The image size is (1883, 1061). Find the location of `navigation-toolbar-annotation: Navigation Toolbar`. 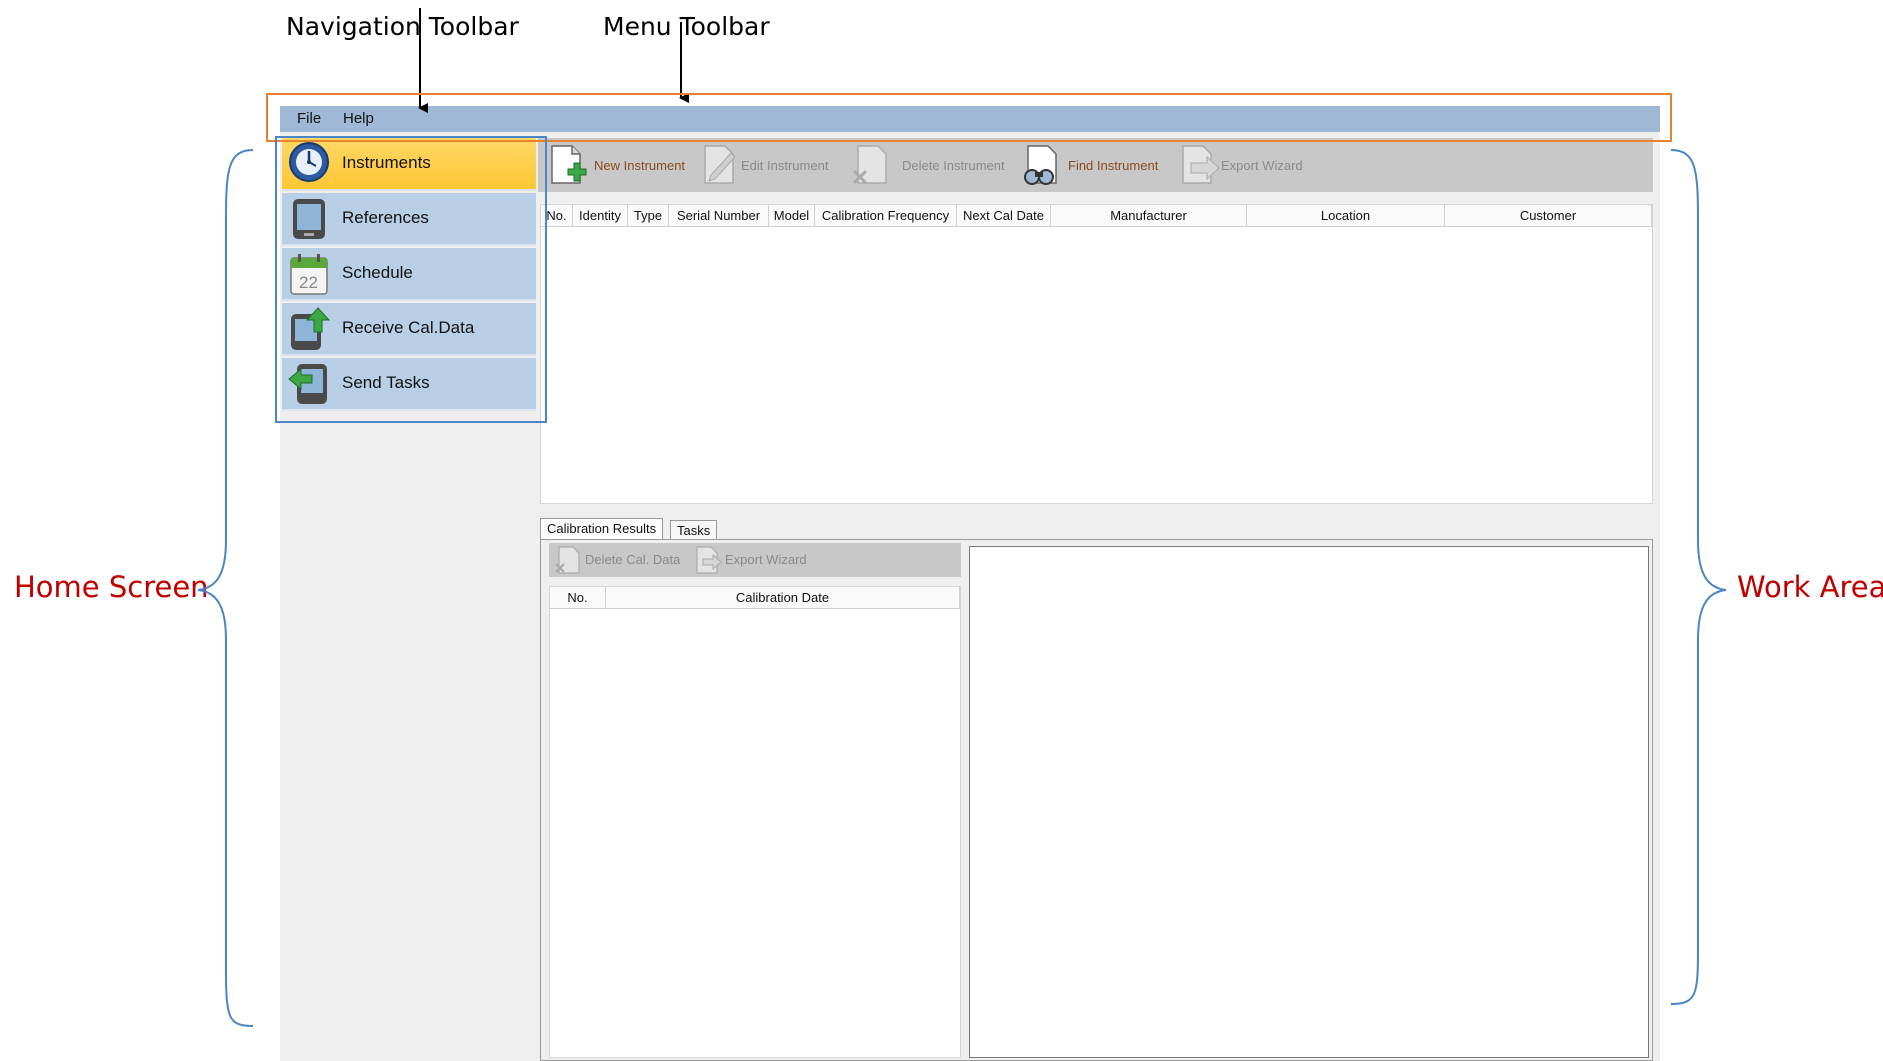

navigation-toolbar-annotation: Navigation Toolbar is located at coordinates (402, 26).